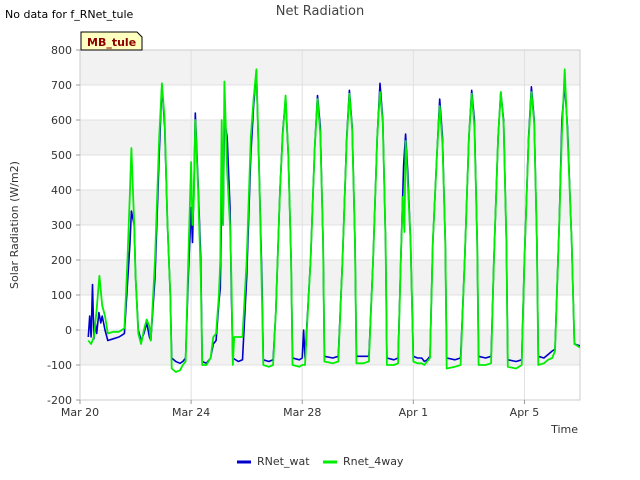  Describe the element at coordinates (61, 190) in the screenshot. I see `y-tick-label: 400` at that location.